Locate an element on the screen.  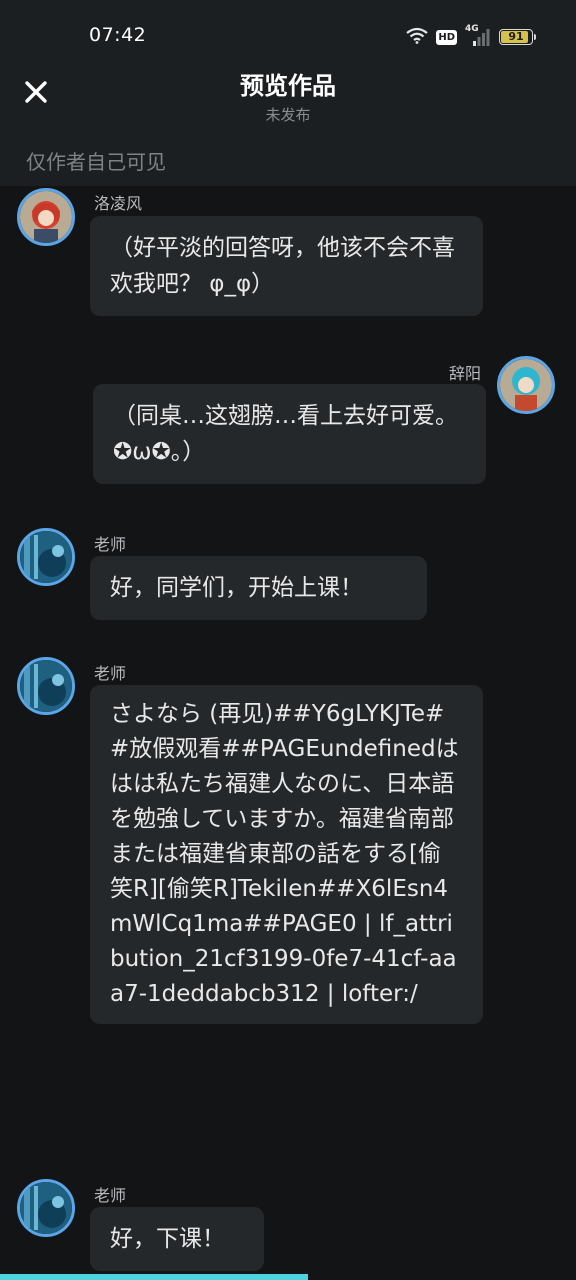
sender-name: 洛凌风 is located at coordinates (118, 203).